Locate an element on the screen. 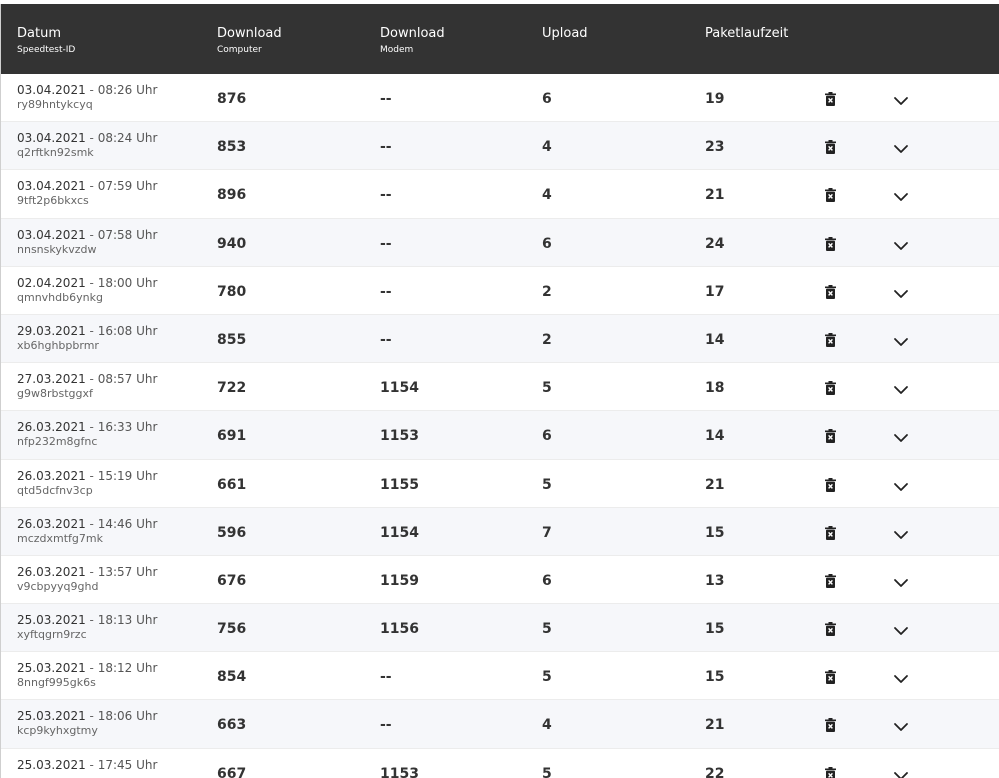 Image resolution: width=999 pixels, height=778 pixels. download-computer-value: 667 is located at coordinates (232, 771).